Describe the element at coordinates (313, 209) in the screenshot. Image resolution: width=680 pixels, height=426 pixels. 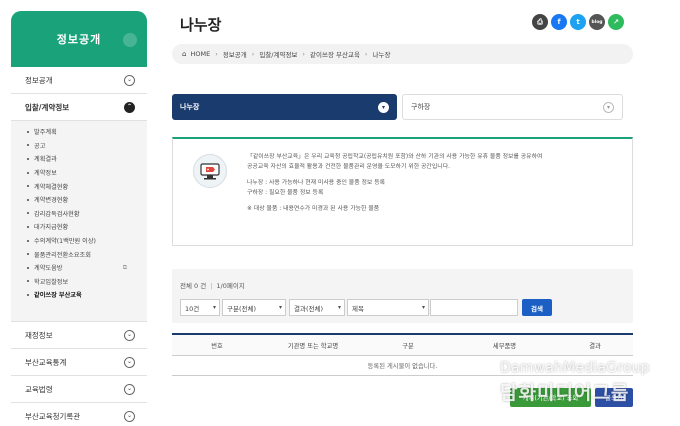
I see `info-note: ※ 대상 물품 : 내용연수가 미경과 된 사용 가능한 물품` at that location.